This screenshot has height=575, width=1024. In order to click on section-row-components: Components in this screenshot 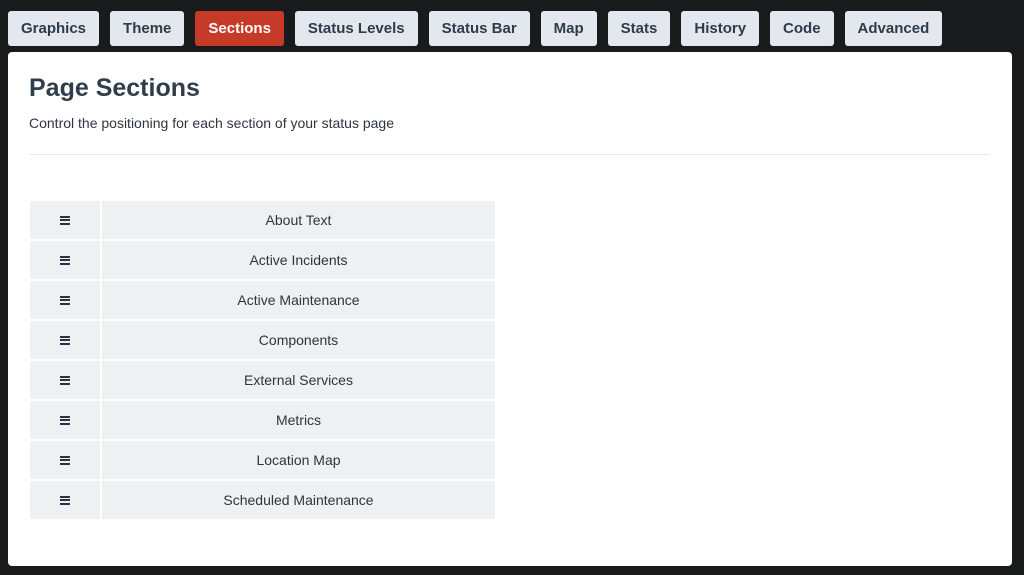, I will do `click(262, 340)`.